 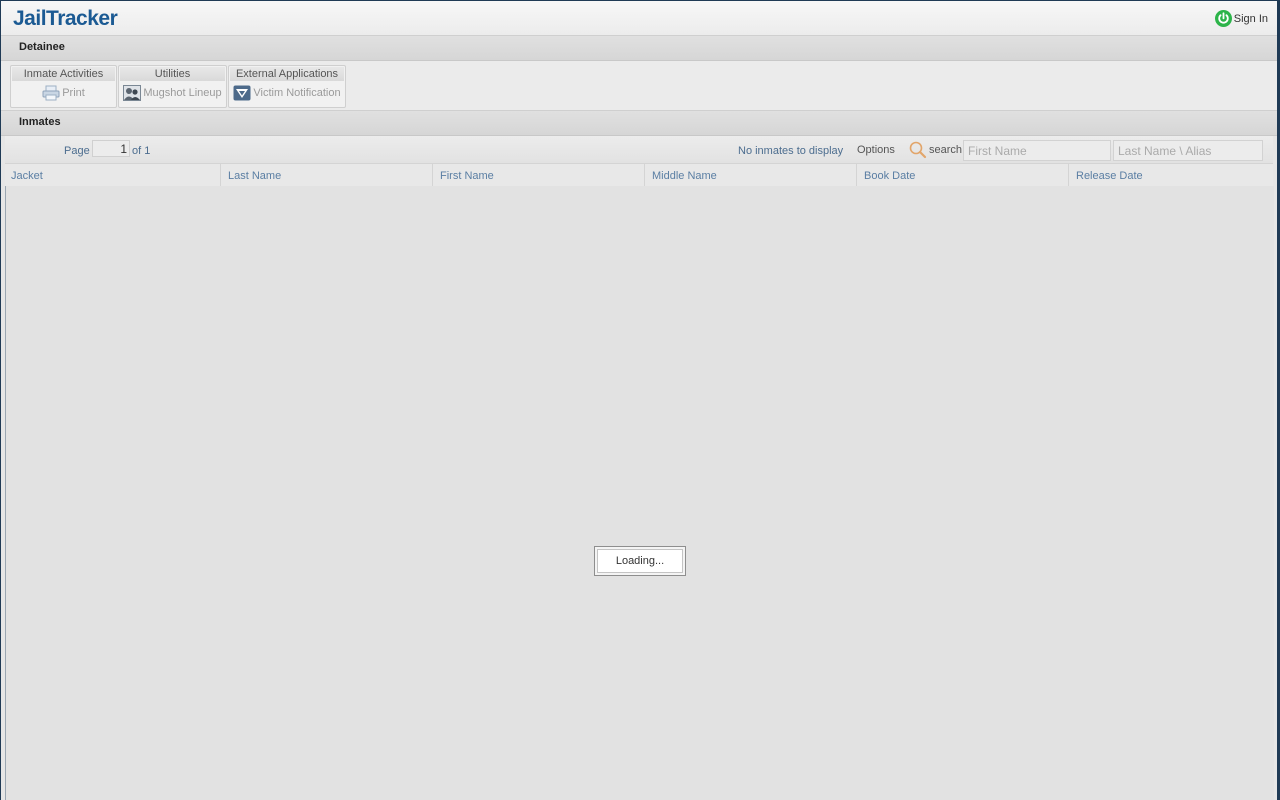 I want to click on app-header: JailTracker Sign In, so click(x=639, y=18).